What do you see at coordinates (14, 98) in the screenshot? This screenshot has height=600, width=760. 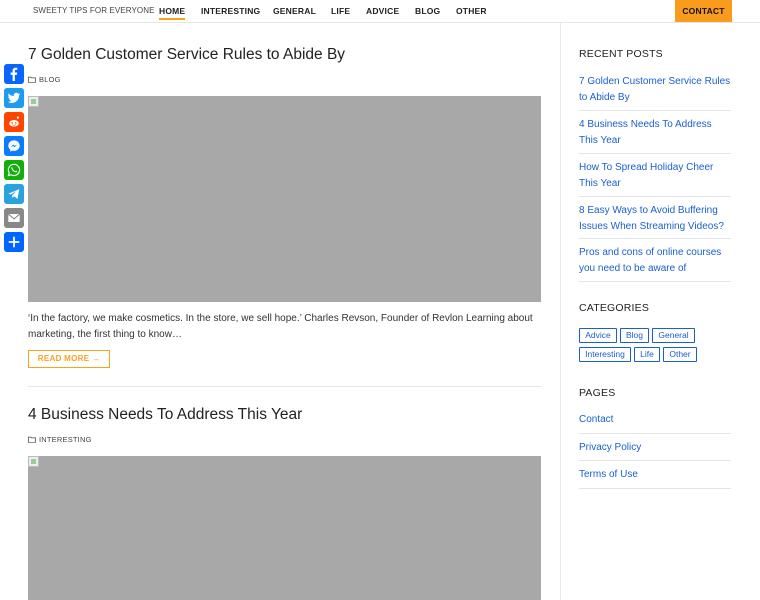 I see `twitter-icon` at bounding box center [14, 98].